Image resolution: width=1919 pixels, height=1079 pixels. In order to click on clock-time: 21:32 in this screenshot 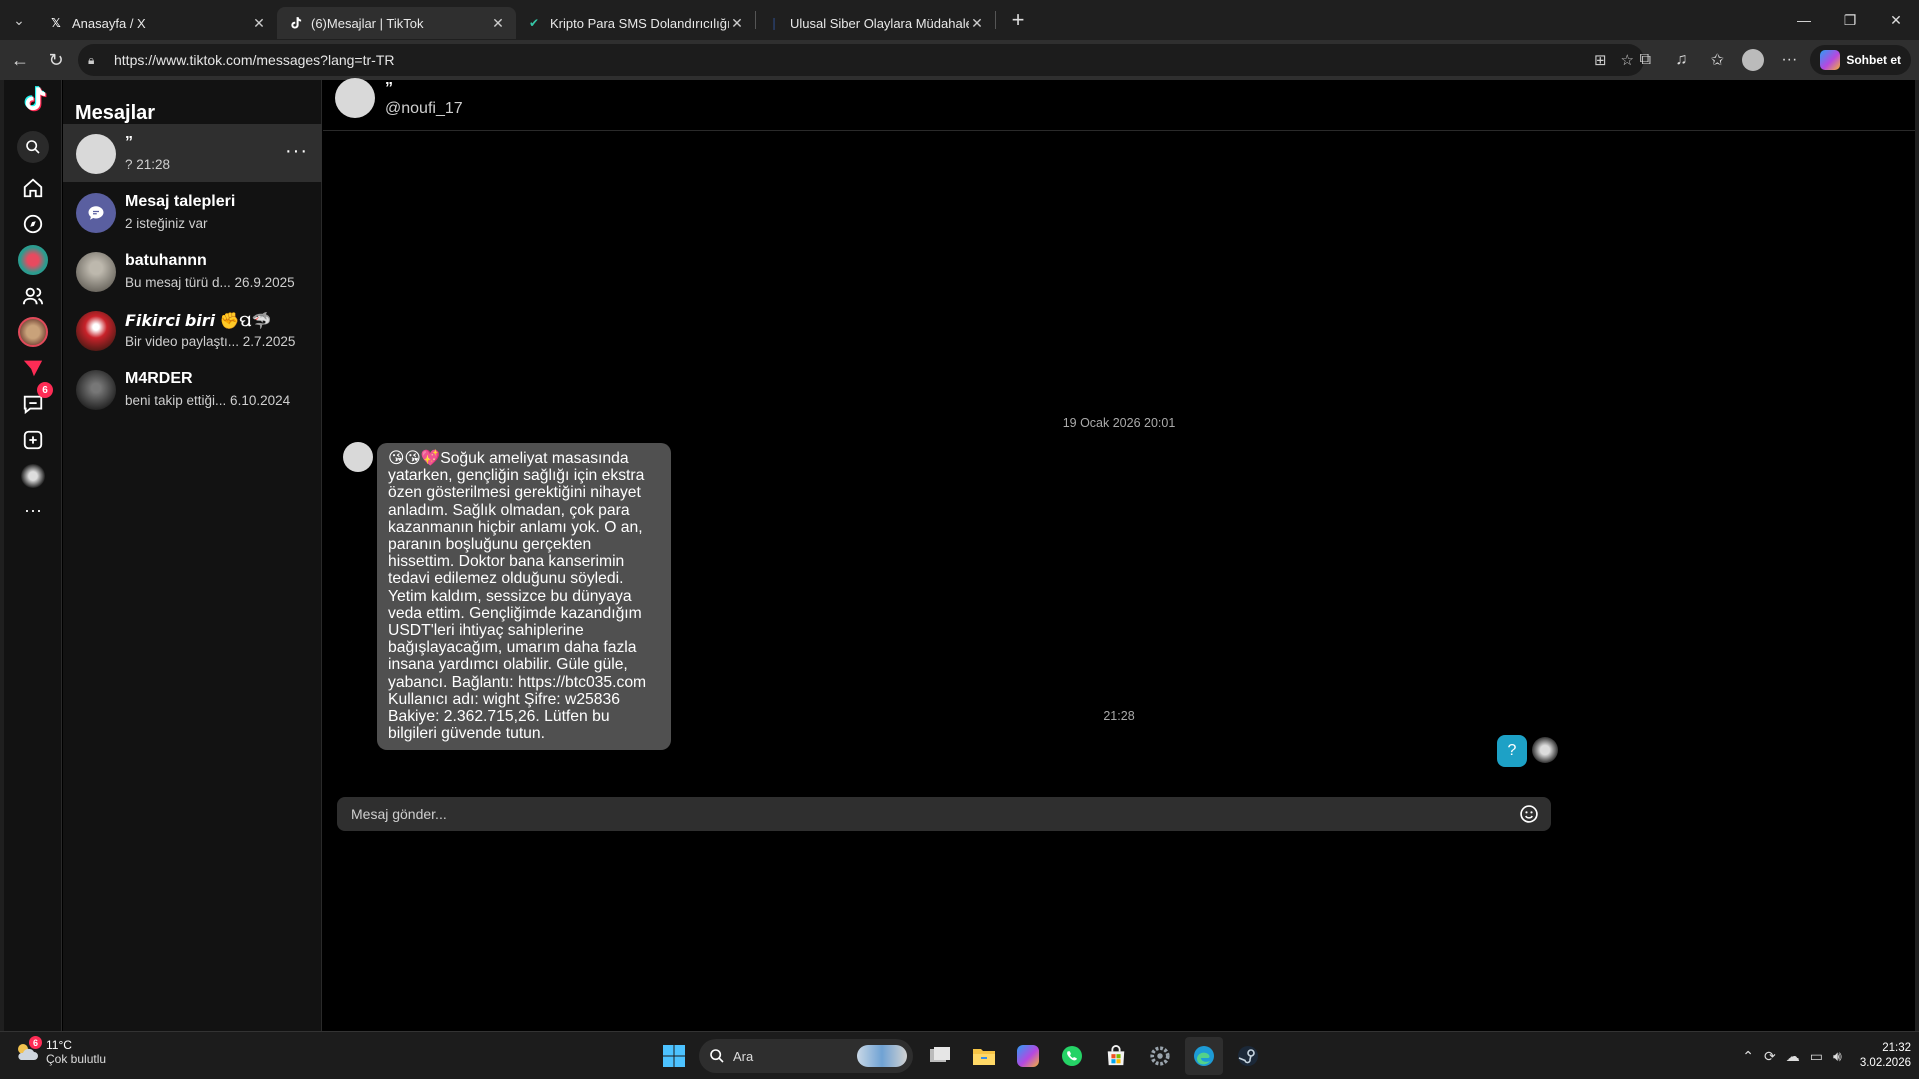, I will do `click(1896, 1048)`.